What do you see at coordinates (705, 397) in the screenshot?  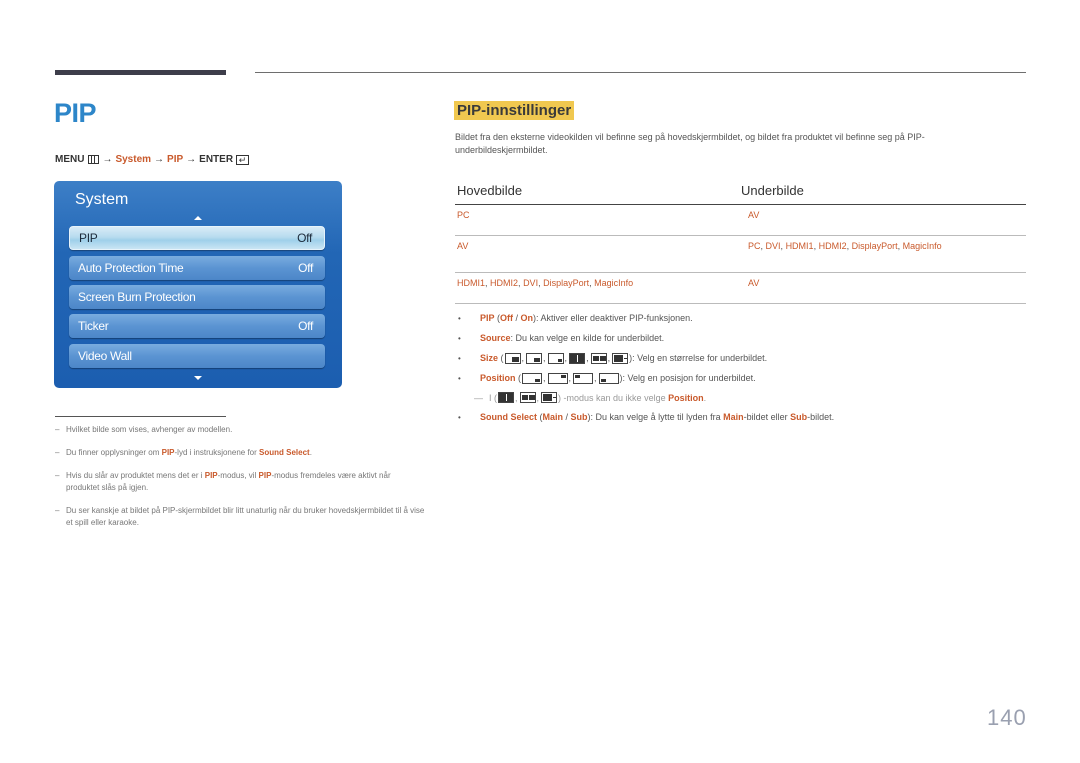 I see `note-text: .` at bounding box center [705, 397].